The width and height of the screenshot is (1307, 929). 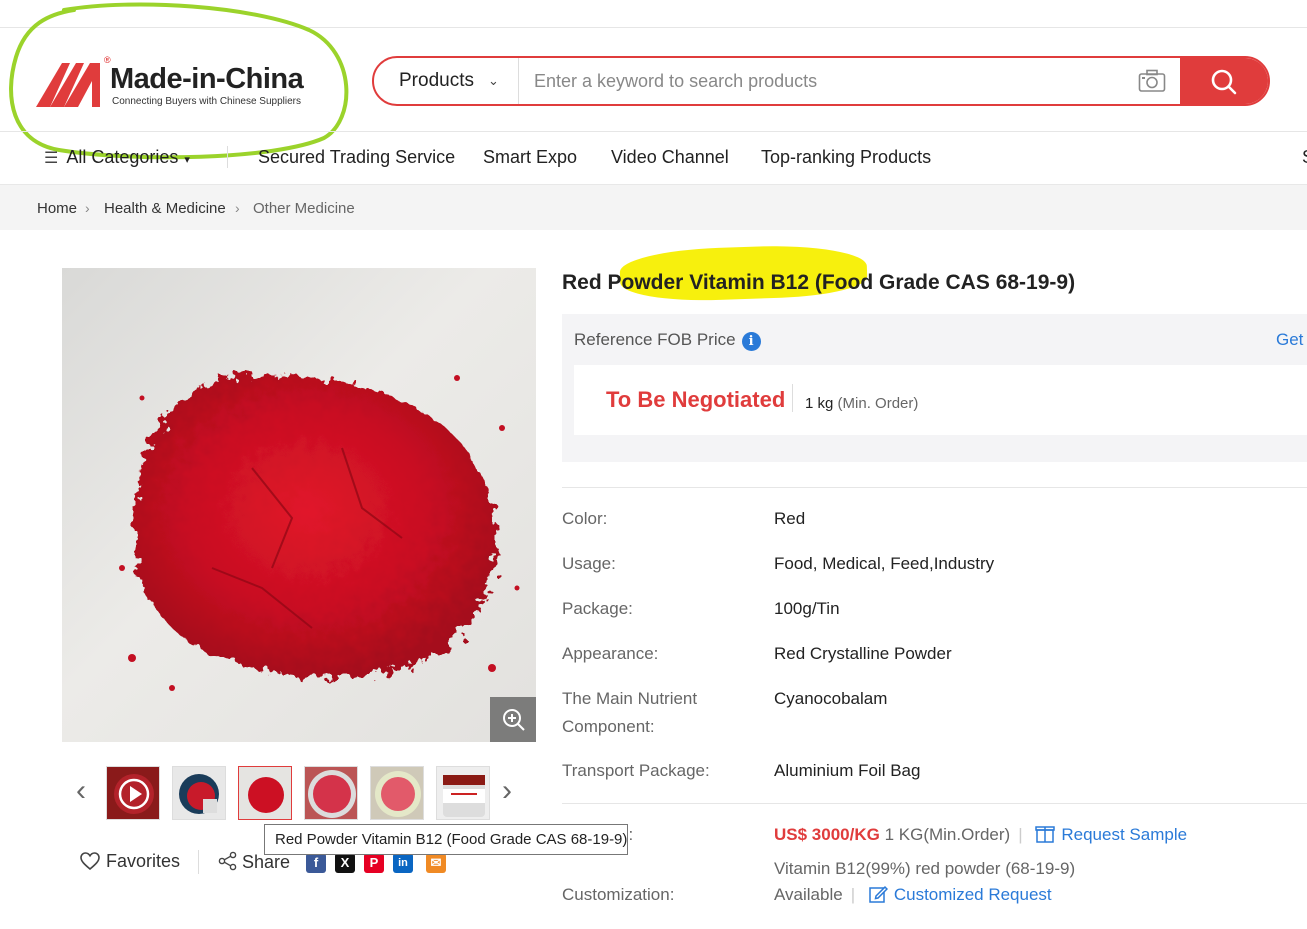 I want to click on spec-label-color: Color:, so click(x=585, y=518).